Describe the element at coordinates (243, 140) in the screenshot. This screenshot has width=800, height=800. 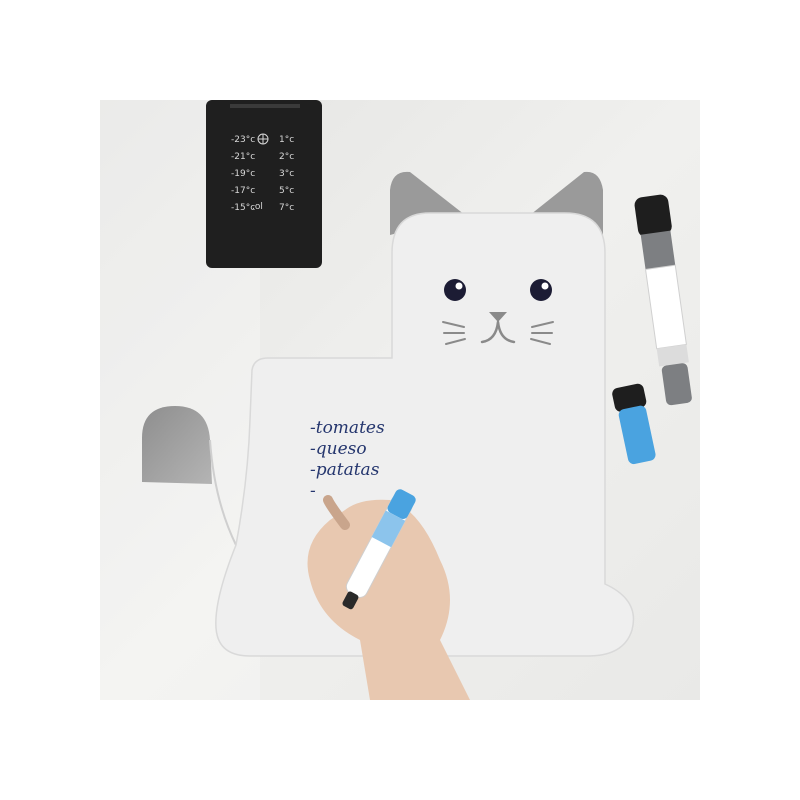
I see `freezer-temp-label: -23°c` at that location.